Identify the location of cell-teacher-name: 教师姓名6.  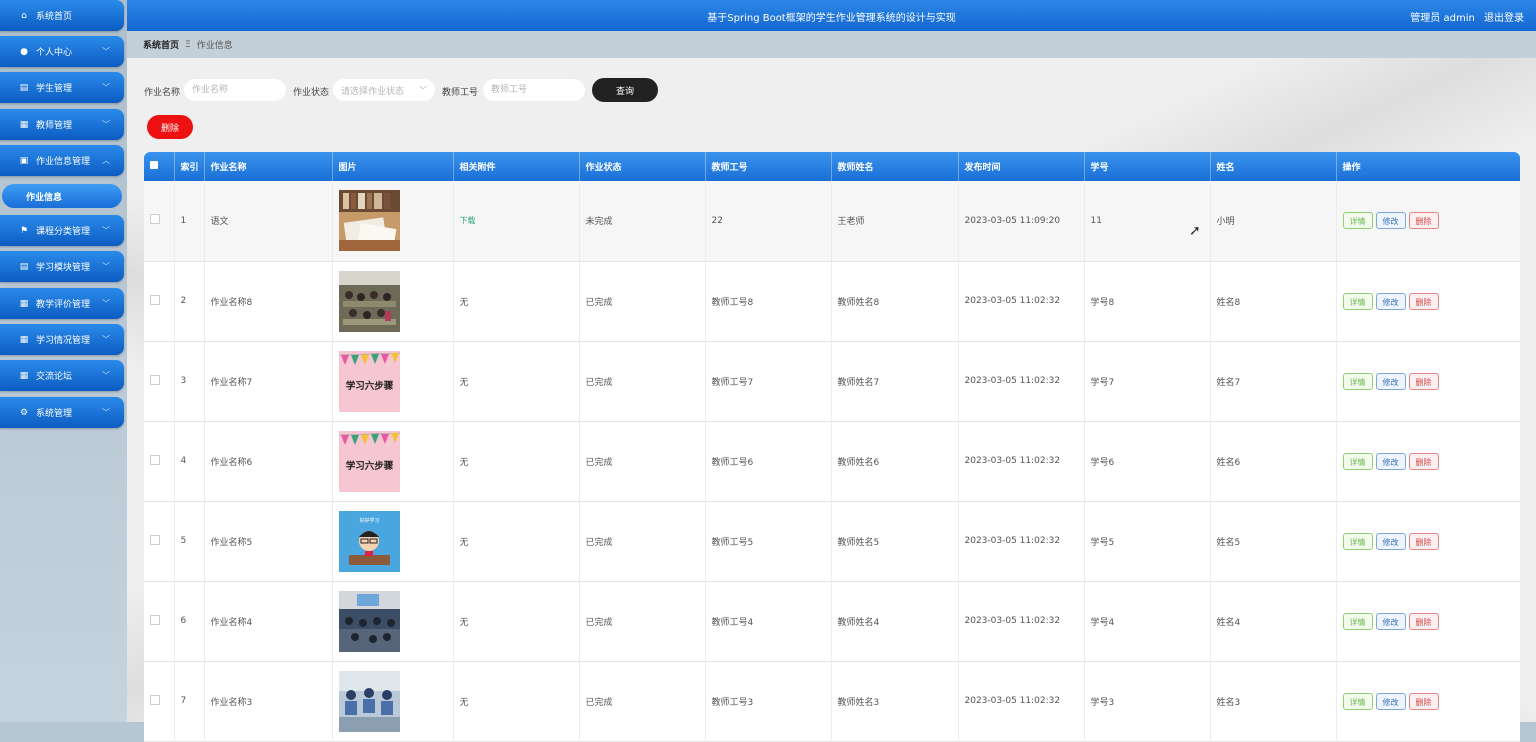
(895, 461).